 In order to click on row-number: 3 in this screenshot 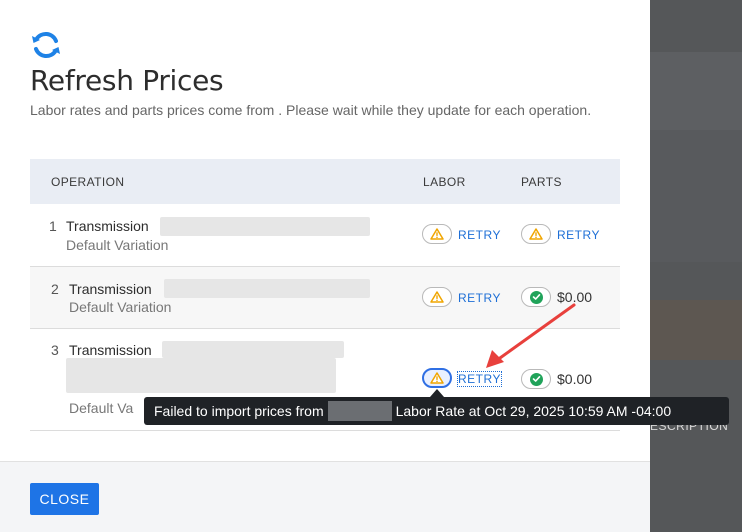, I will do `click(55, 350)`.